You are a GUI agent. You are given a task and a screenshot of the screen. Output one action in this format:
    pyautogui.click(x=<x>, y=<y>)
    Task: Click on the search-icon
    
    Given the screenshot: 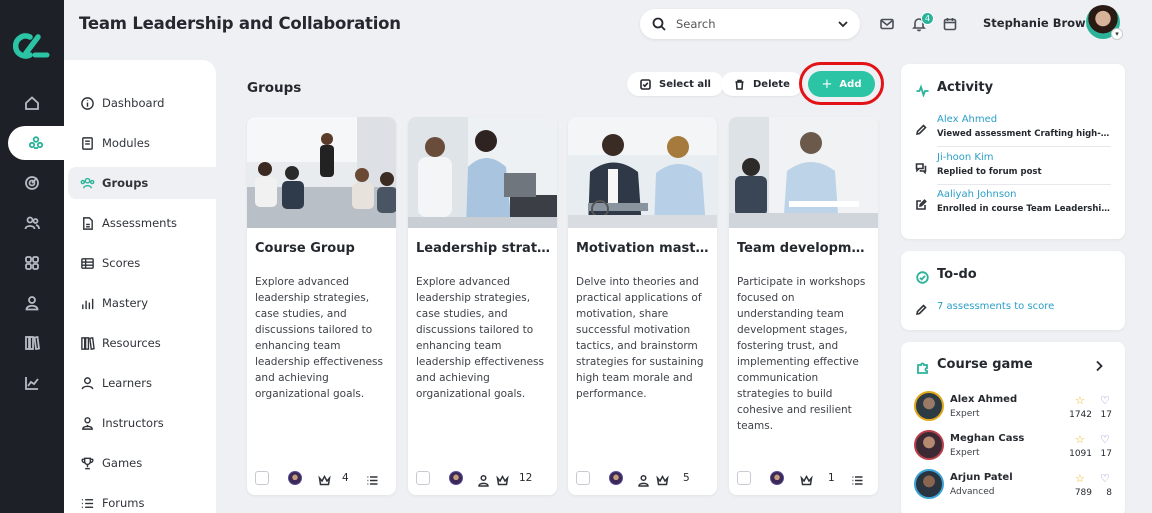 What is the action you would take?
    pyautogui.click(x=659, y=24)
    